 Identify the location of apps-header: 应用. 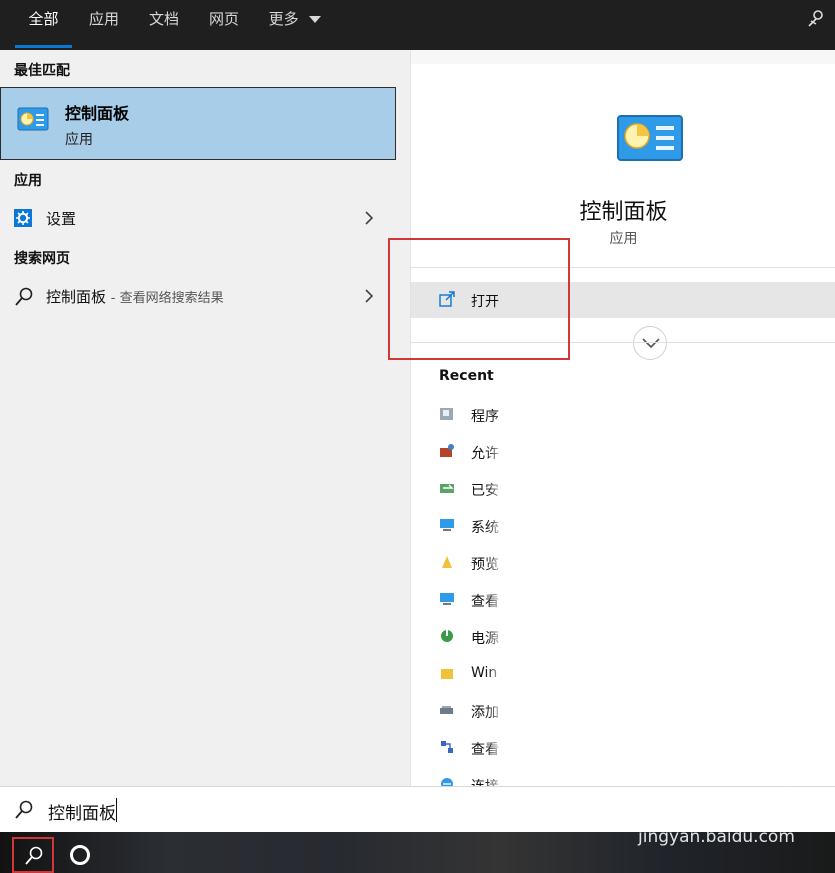
(28, 181).